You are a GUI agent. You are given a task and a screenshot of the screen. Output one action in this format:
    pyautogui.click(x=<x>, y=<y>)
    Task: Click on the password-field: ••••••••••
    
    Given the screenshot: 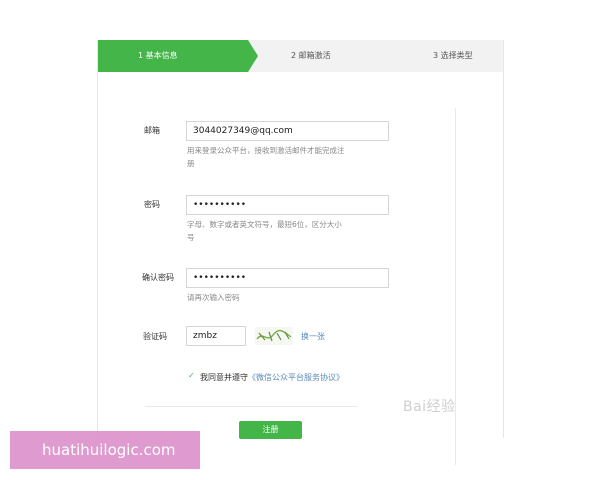 What is the action you would take?
    pyautogui.click(x=287, y=205)
    